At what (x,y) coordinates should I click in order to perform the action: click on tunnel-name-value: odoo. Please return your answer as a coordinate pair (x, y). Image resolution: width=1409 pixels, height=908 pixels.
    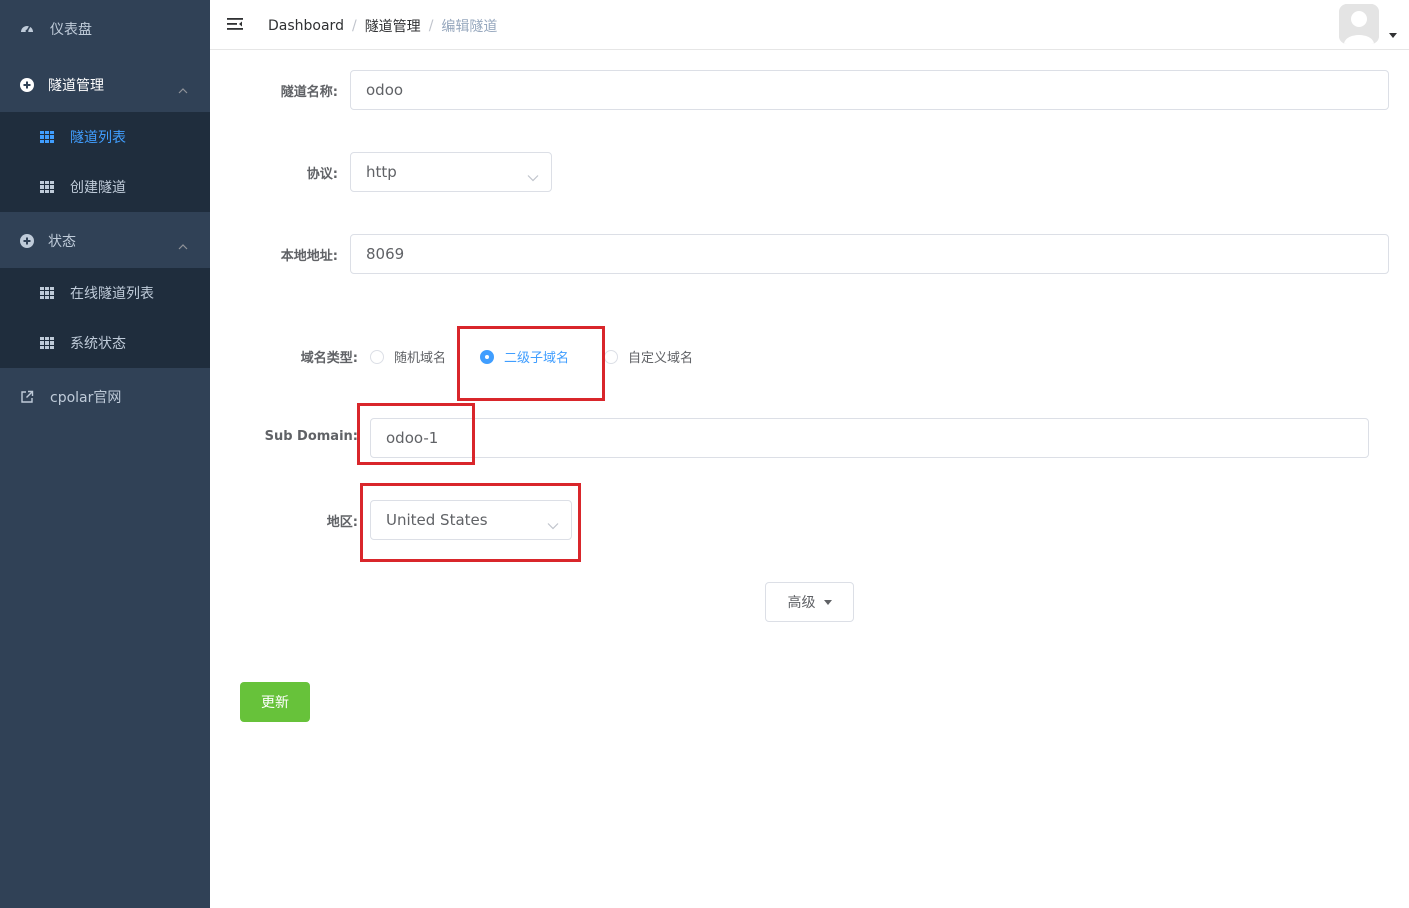
    Looking at the image, I should click on (385, 90).